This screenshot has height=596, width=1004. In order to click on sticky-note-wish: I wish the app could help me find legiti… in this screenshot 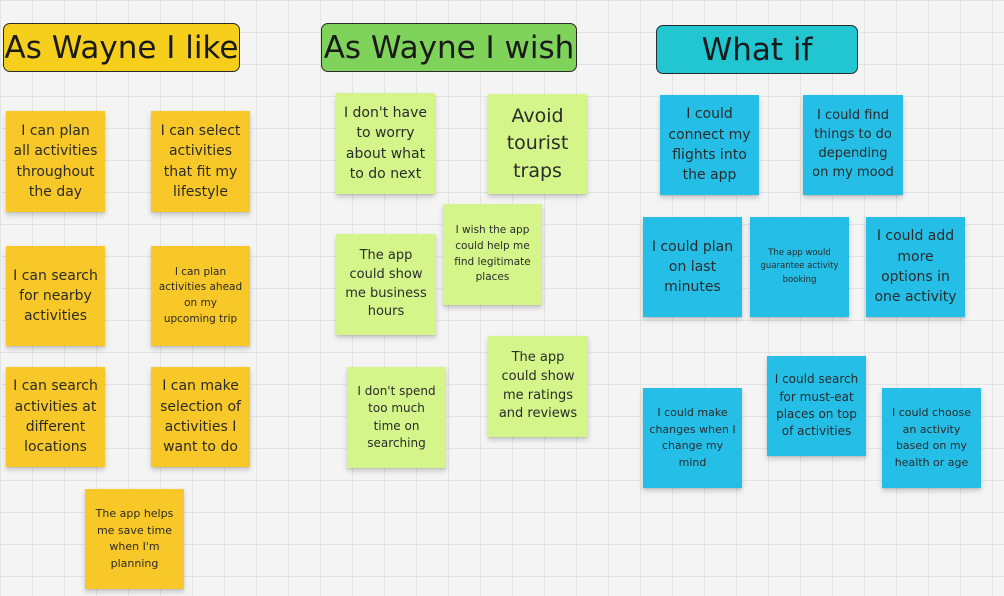, I will do `click(492, 254)`.